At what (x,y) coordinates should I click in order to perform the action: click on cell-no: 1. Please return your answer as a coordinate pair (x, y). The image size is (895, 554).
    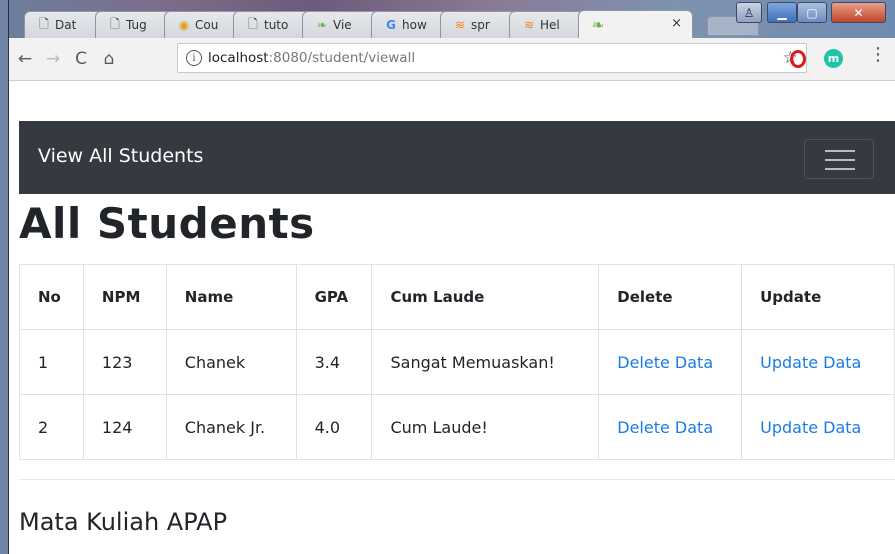
    Looking at the image, I should click on (51, 362).